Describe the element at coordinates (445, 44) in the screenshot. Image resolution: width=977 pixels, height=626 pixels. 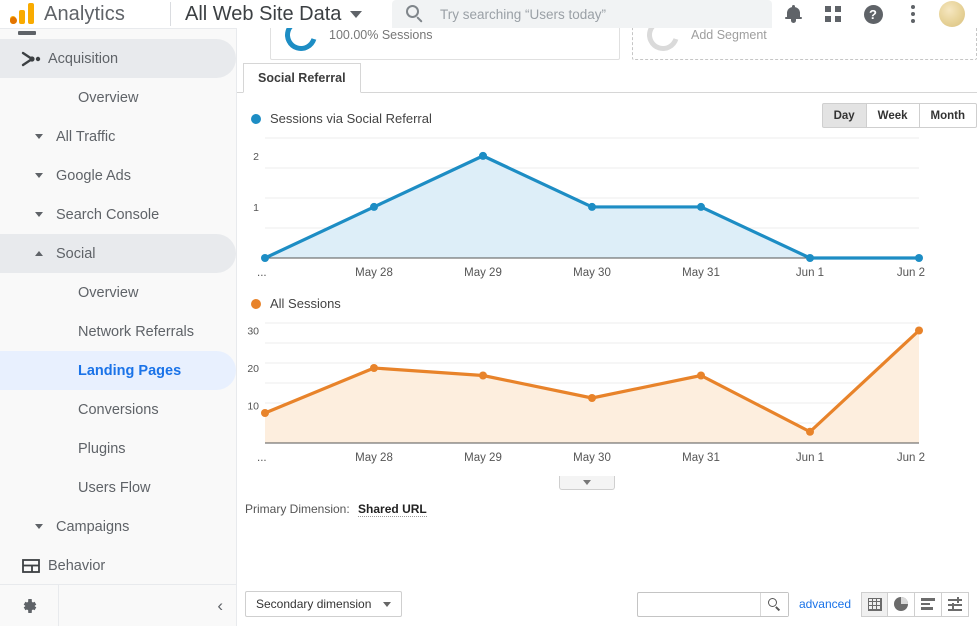
I see `segment-card-all-sessions: 100.00% Sessions` at that location.